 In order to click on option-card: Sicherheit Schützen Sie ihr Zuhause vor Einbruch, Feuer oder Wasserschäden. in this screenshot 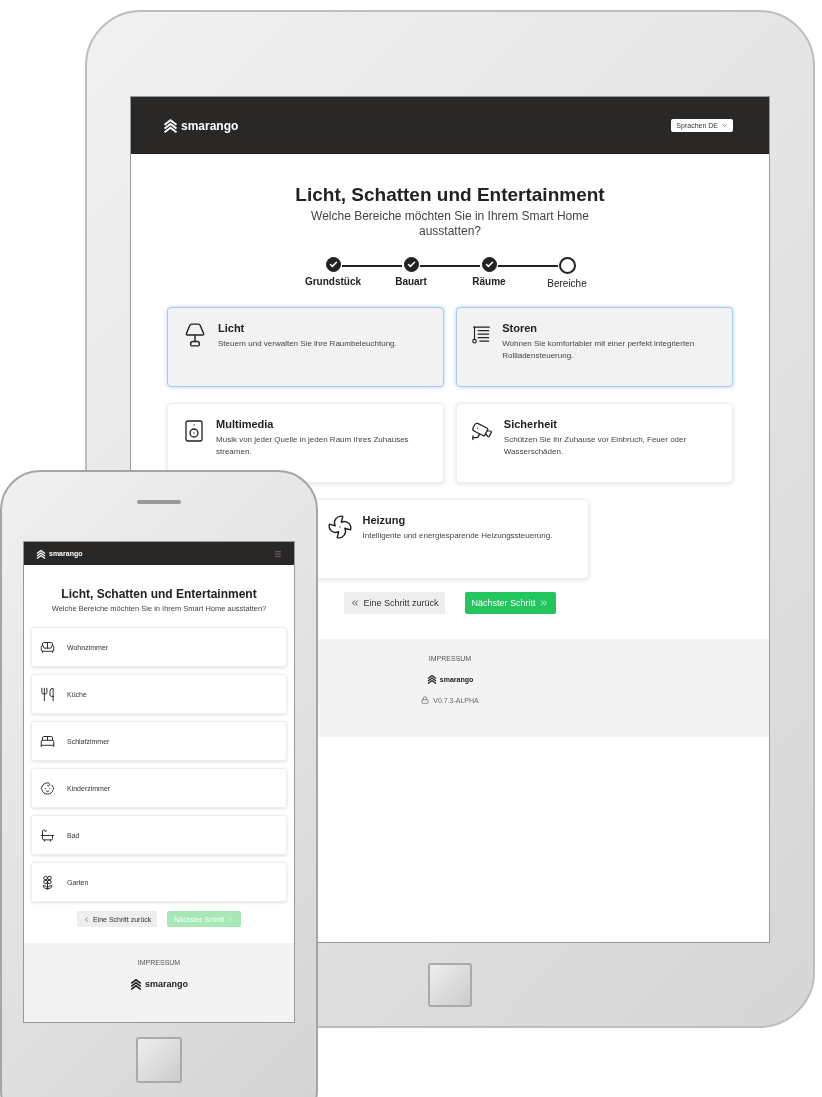, I will do `click(594, 443)`.